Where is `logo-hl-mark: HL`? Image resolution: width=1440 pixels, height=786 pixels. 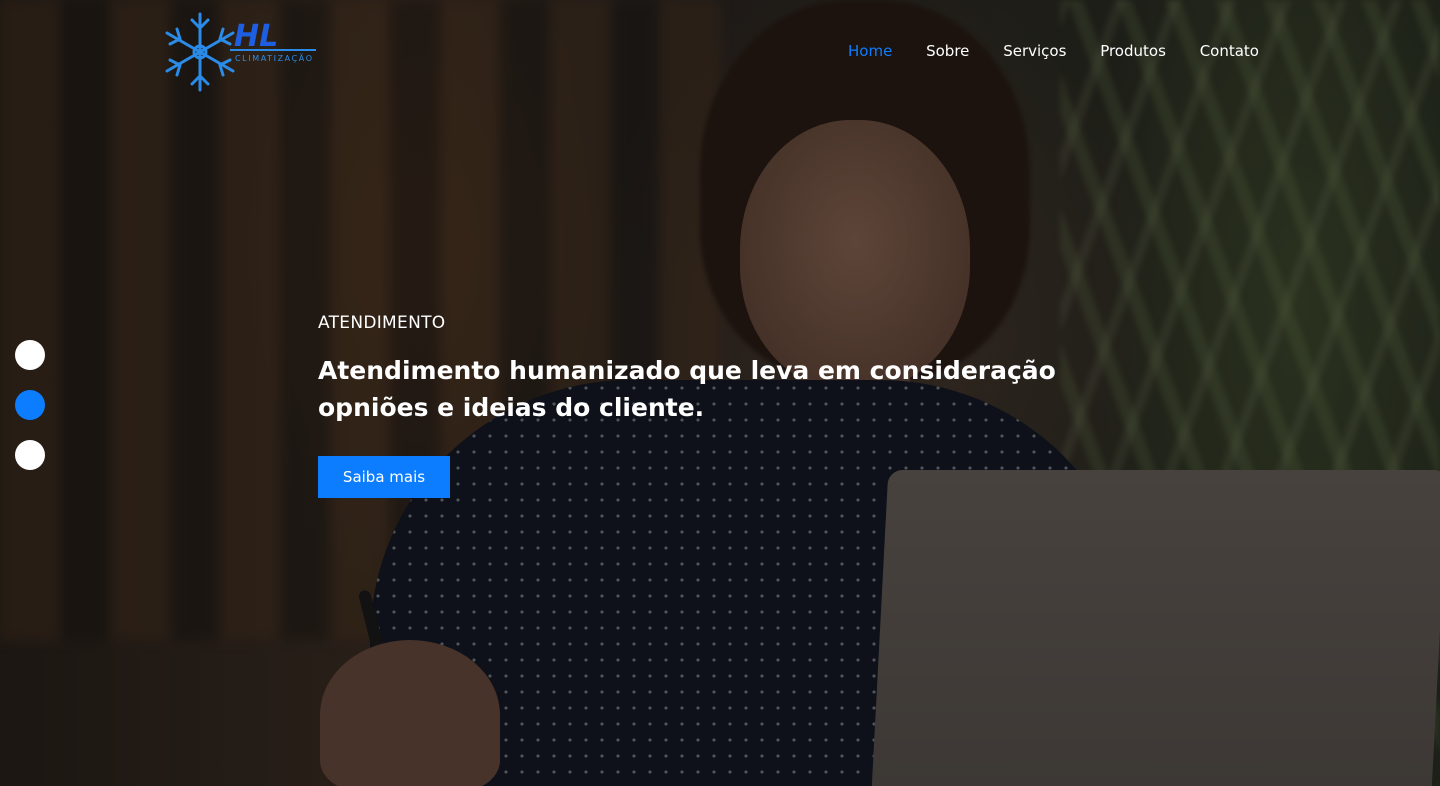 logo-hl-mark: HL is located at coordinates (273, 36).